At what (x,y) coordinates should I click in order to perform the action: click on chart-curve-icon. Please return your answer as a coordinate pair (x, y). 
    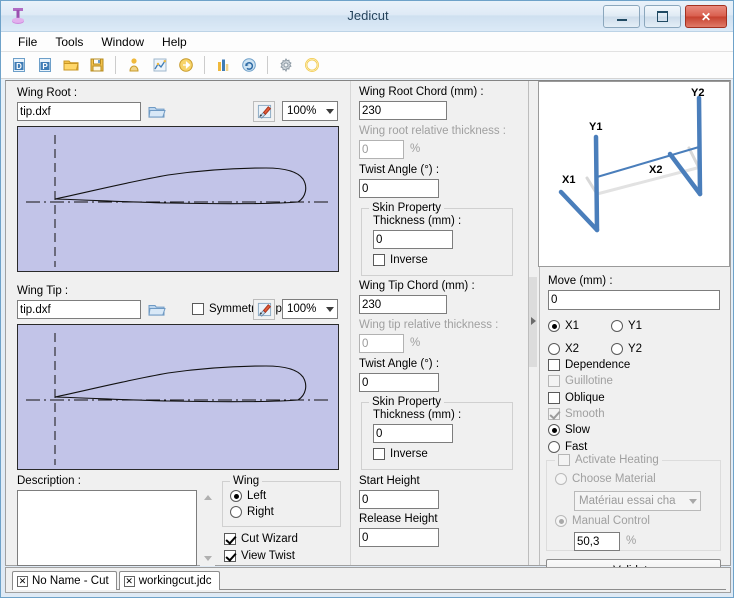
    Looking at the image, I should click on (160, 65).